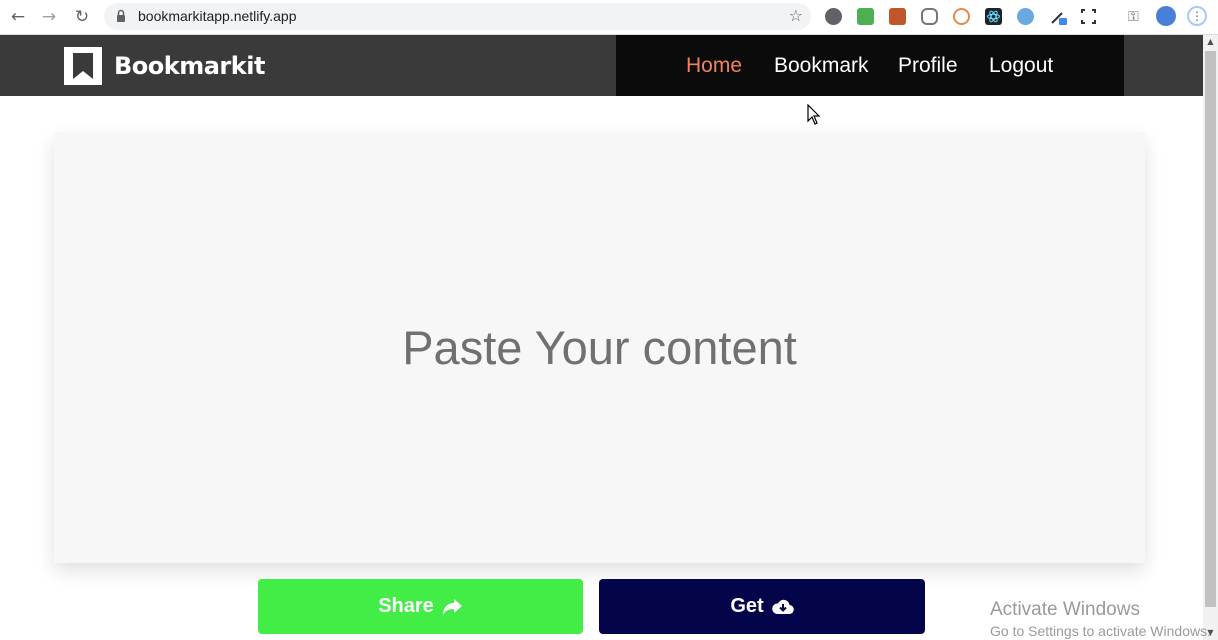 The image size is (1218, 640). I want to click on extension-icon, so click(929, 16).